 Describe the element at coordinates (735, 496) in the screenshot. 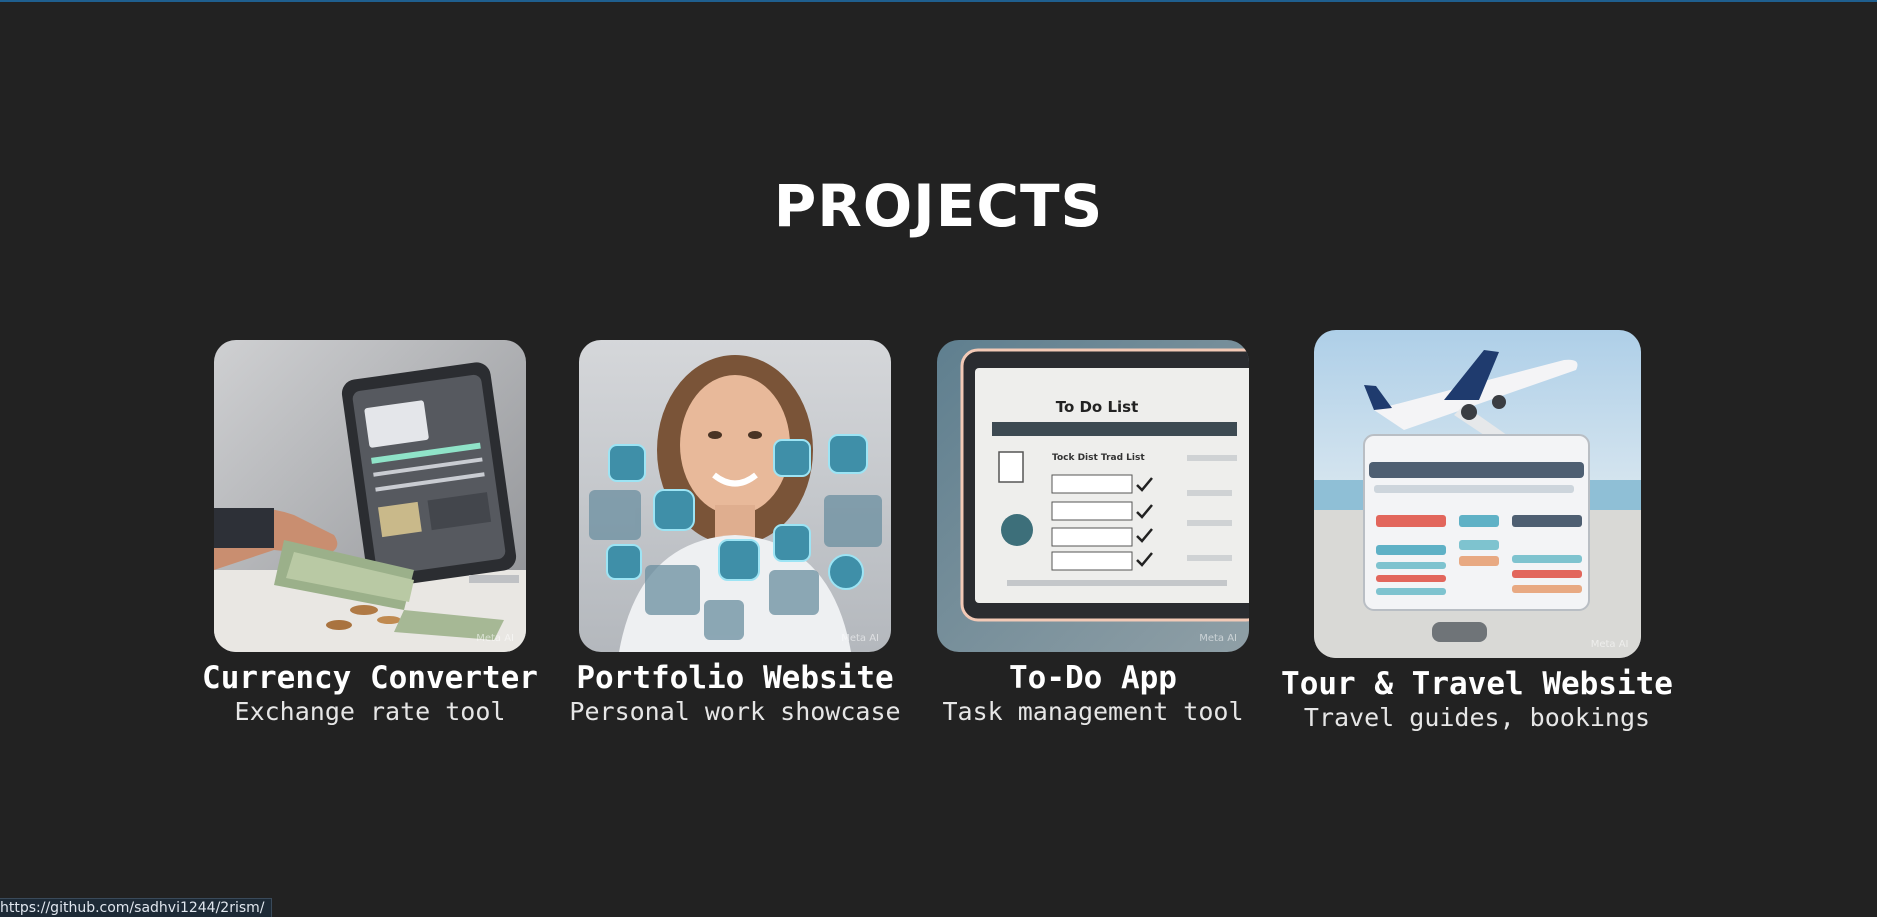

I see `project-image-portfolio-website: Meta AI` at that location.